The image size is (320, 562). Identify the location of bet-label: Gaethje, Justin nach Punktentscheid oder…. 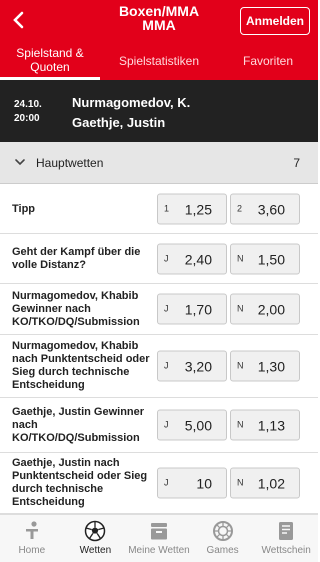
(80, 482).